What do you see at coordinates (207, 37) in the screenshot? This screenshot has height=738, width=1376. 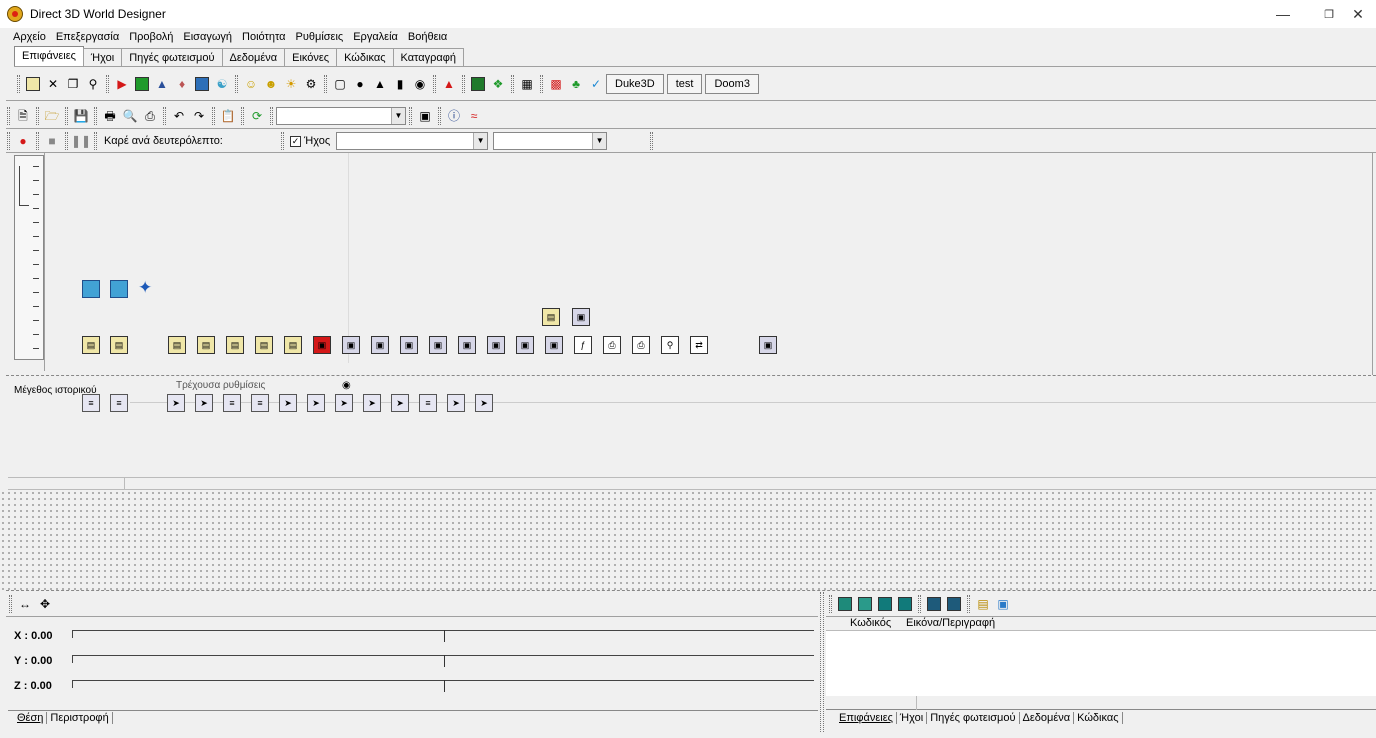 I see `menu-insert: Εισαγωγή` at bounding box center [207, 37].